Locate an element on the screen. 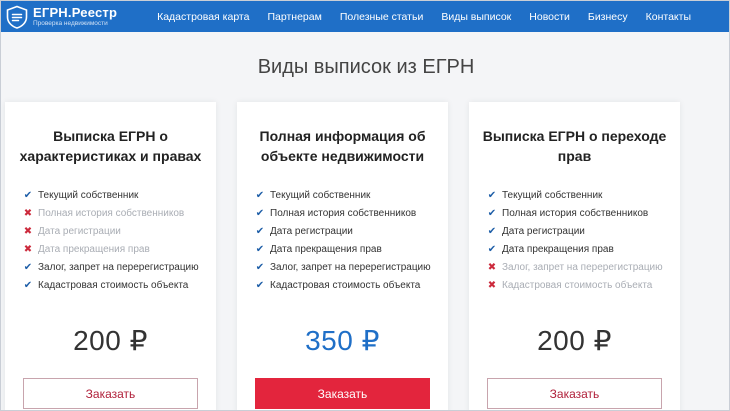 This screenshot has height=411, width=730. nav-business: Бизнесу is located at coordinates (608, 17).